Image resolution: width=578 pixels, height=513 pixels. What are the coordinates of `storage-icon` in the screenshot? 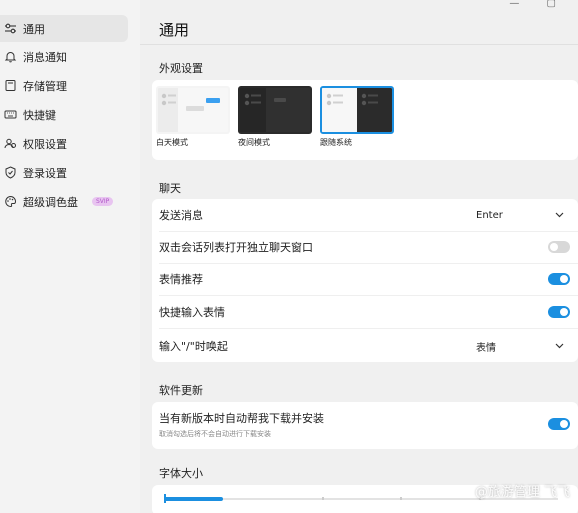 It's located at (10, 86).